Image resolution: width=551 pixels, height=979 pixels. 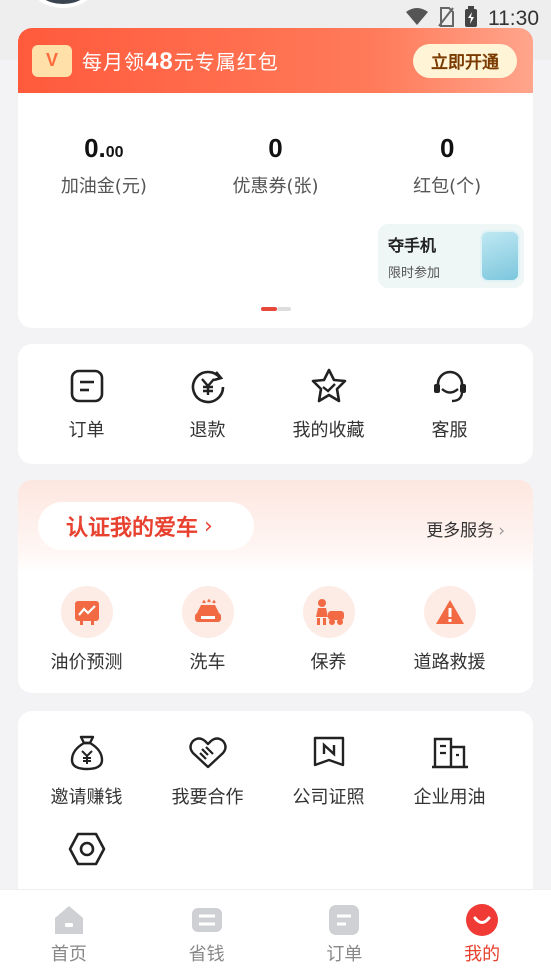 I want to click on more-services-link: 更多服务 ›, so click(x=465, y=528).